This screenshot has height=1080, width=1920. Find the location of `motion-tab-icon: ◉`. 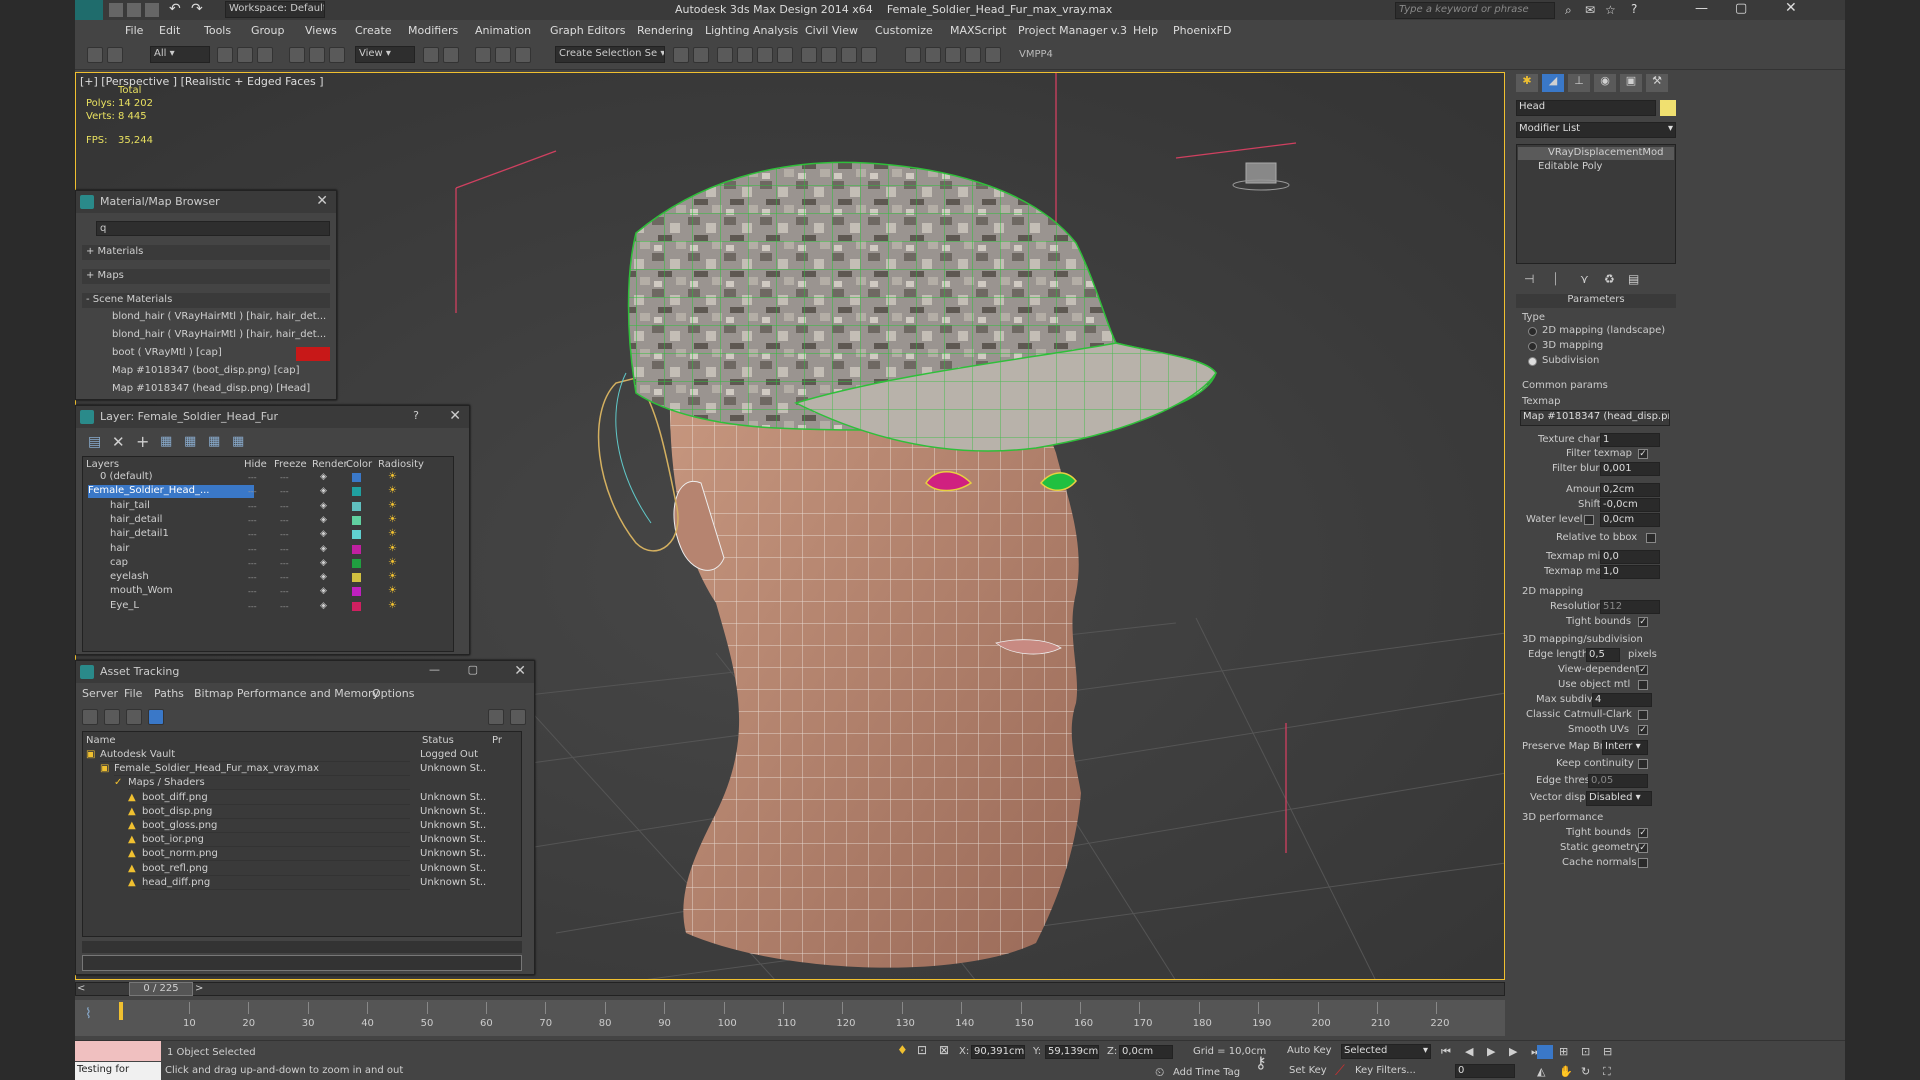

motion-tab-icon: ◉ is located at coordinates (1605, 83).